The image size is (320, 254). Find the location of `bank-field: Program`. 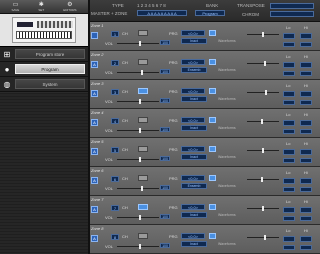

bank-field: Program is located at coordinates (210, 13).